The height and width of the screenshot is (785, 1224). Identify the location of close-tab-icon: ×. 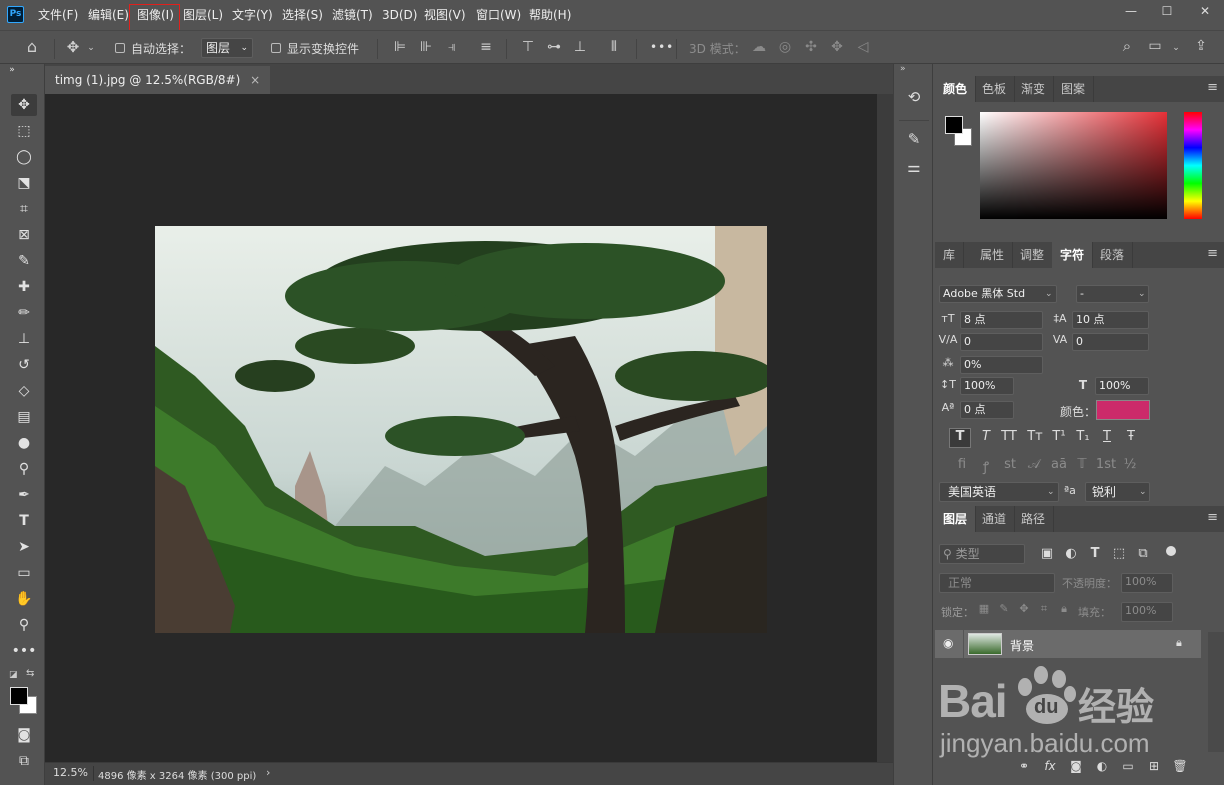
(255, 80).